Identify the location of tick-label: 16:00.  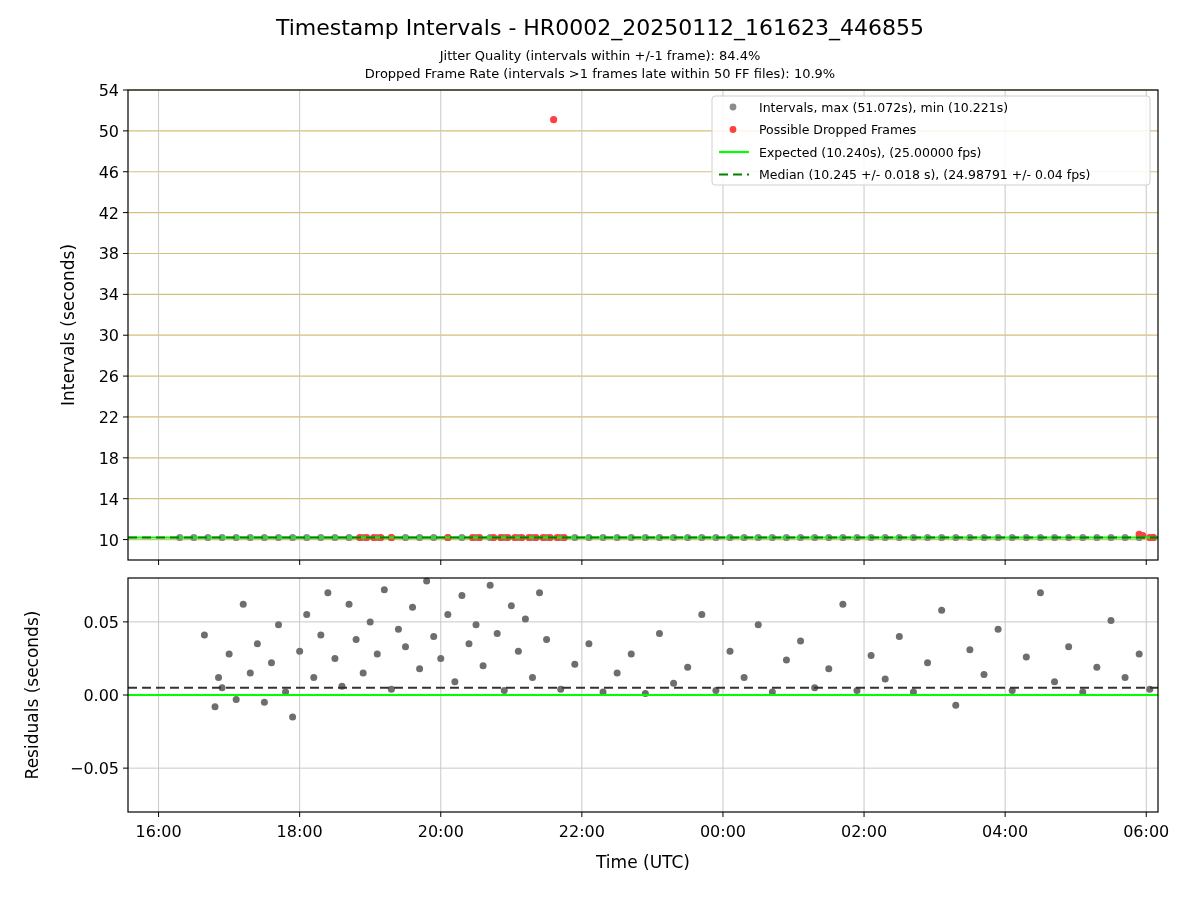
(158, 831).